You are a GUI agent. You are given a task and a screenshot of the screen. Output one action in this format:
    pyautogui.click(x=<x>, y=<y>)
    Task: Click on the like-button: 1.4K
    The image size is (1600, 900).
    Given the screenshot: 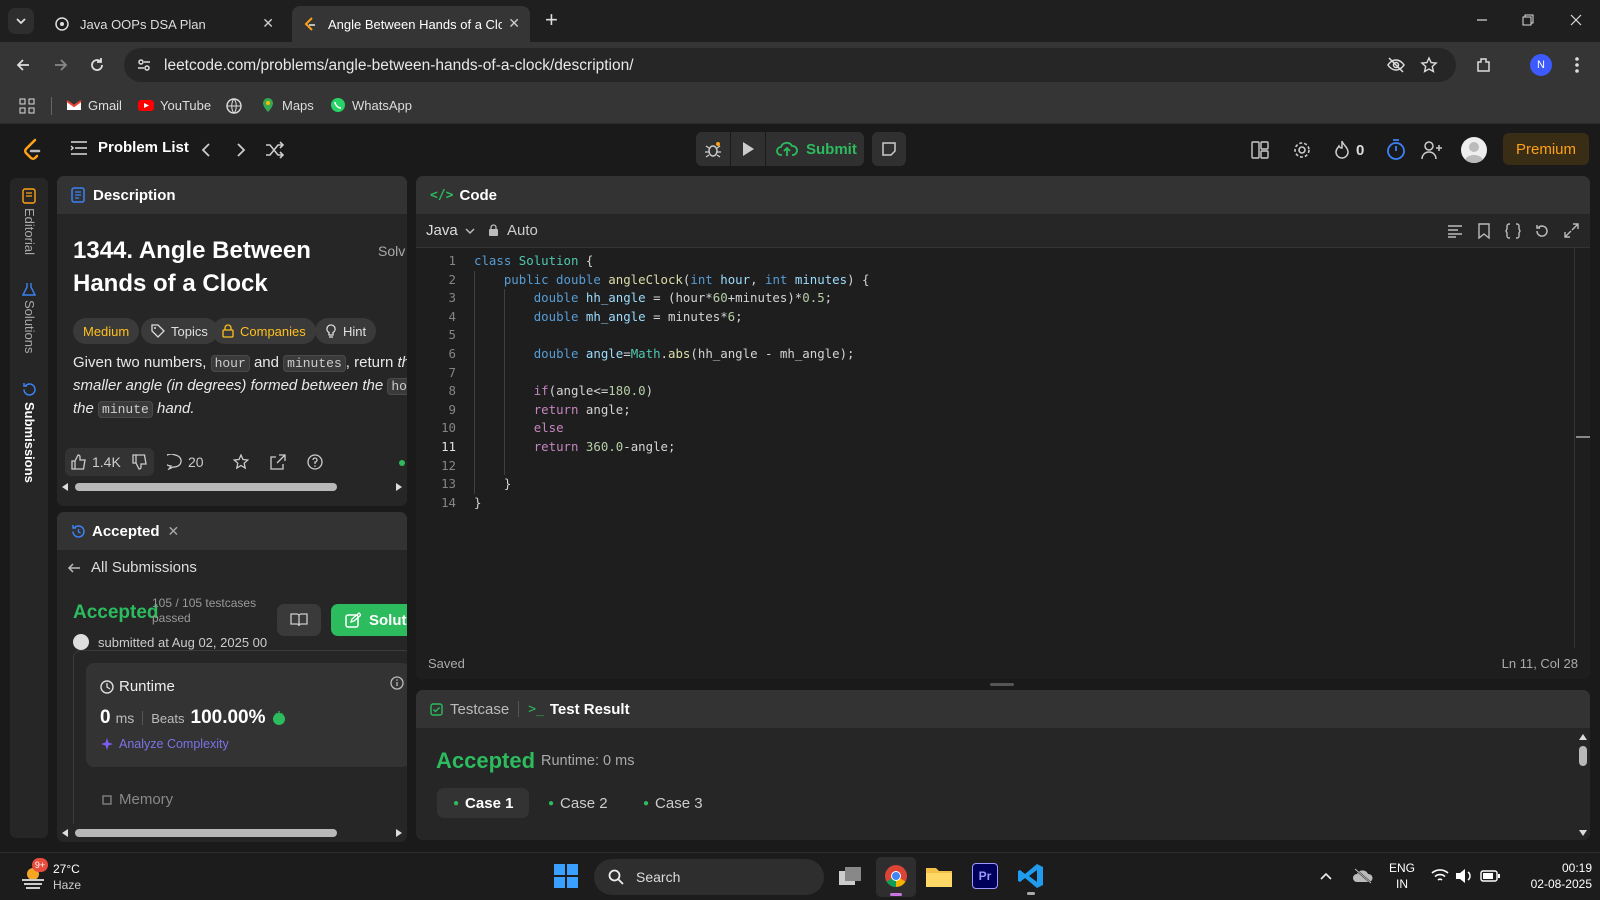 What is the action you would take?
    pyautogui.click(x=96, y=462)
    